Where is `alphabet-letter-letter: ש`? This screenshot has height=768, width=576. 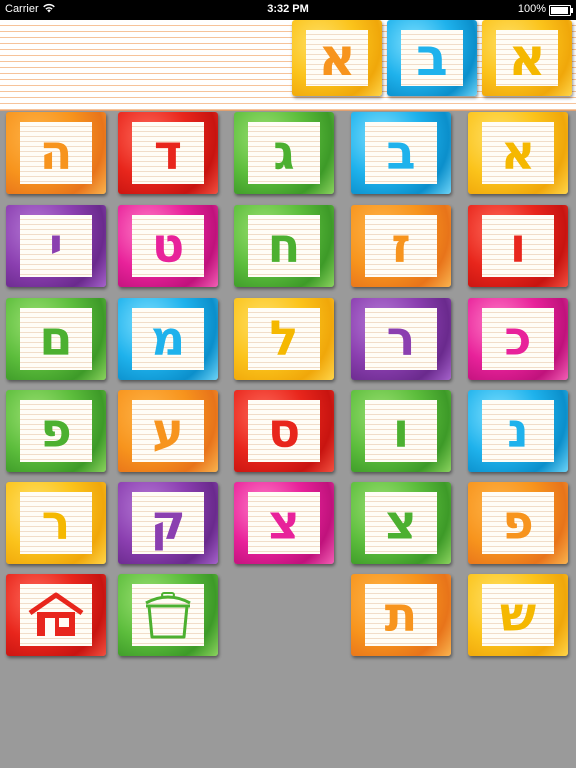
alphabet-letter-letter: ש is located at coordinates (518, 615).